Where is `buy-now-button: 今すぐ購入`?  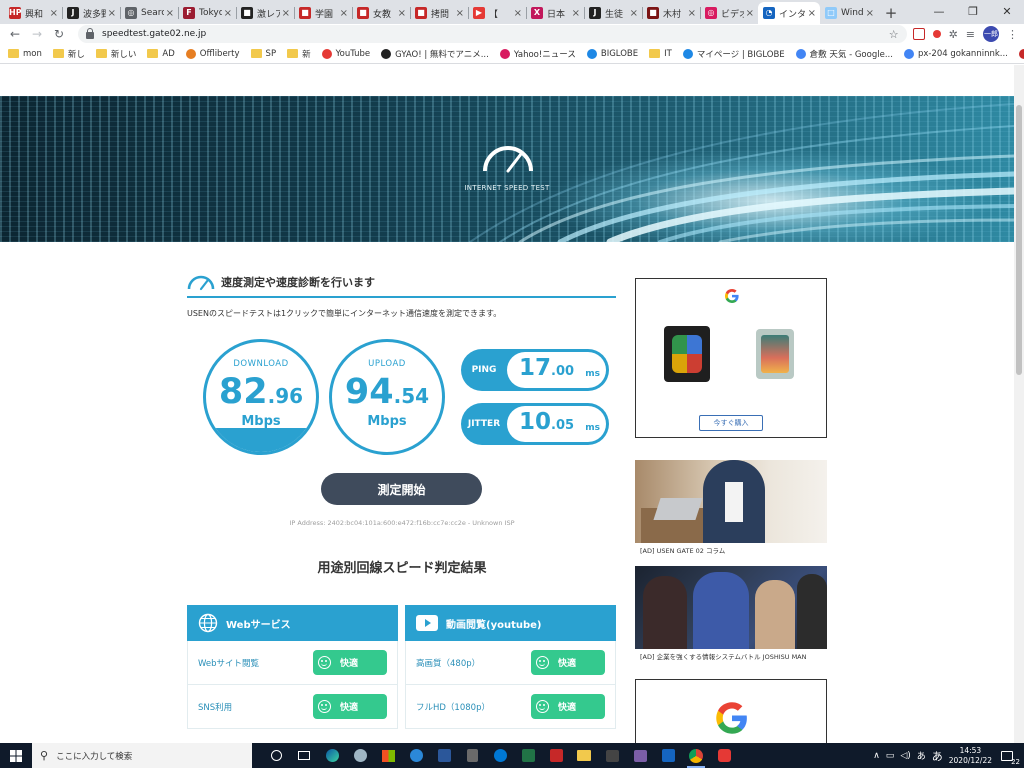 buy-now-button: 今すぐ購入 is located at coordinates (731, 423).